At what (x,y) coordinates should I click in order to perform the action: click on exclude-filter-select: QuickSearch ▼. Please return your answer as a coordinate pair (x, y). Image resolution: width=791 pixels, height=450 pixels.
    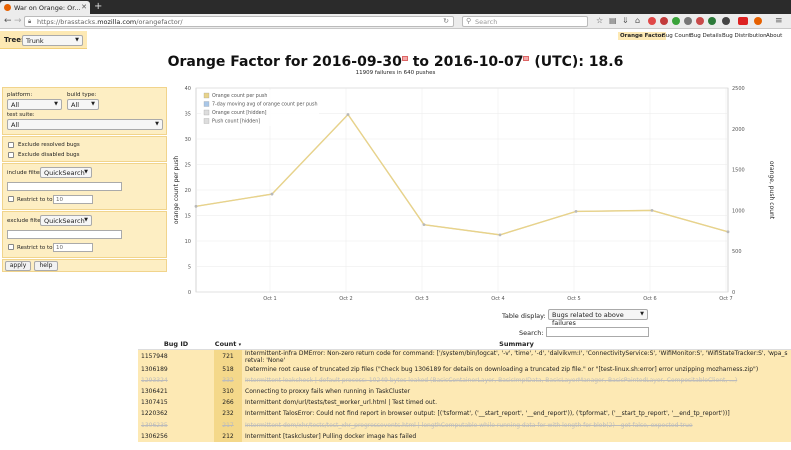
    Looking at the image, I should click on (66, 220).